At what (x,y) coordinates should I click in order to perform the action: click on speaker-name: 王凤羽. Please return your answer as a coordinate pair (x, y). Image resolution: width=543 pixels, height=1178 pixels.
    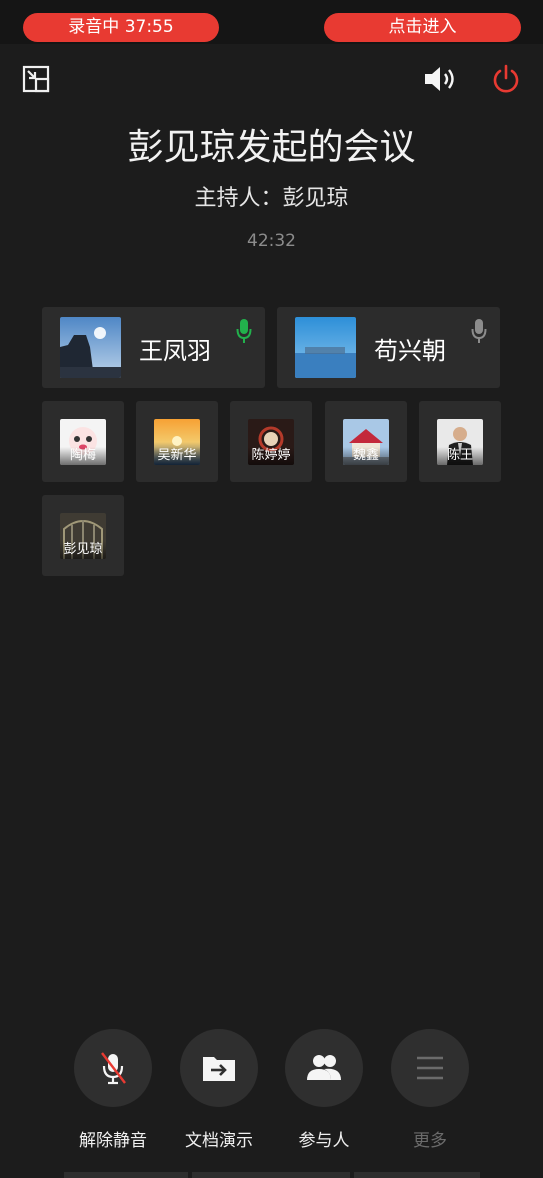
    Looking at the image, I should click on (175, 351).